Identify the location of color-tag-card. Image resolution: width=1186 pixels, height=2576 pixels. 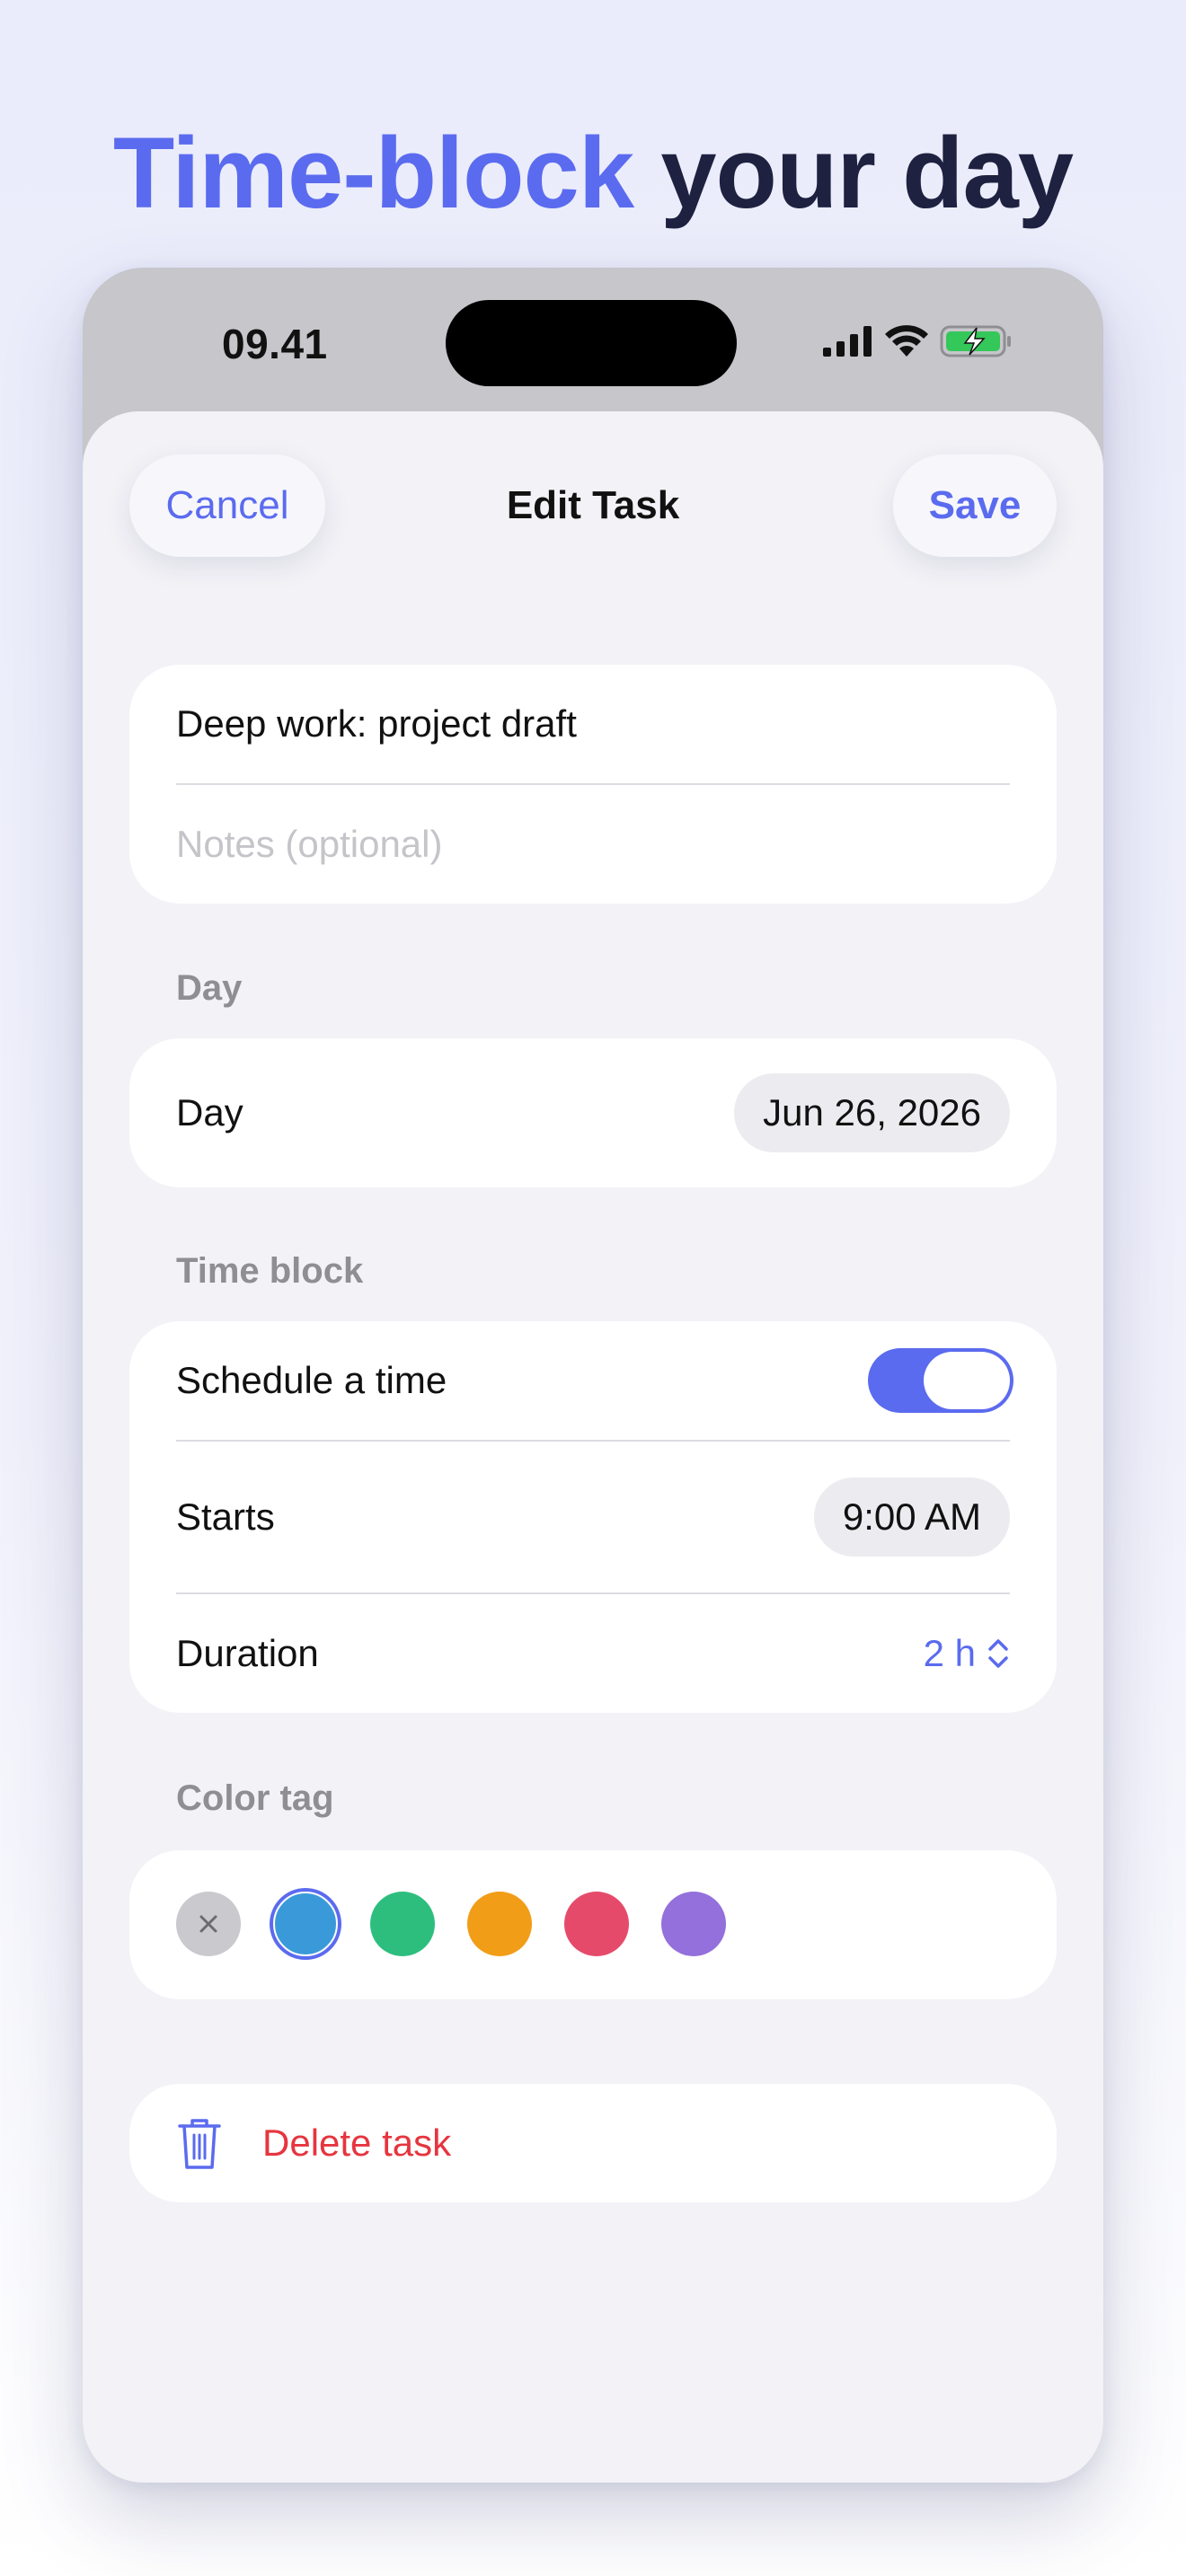
(593, 1924).